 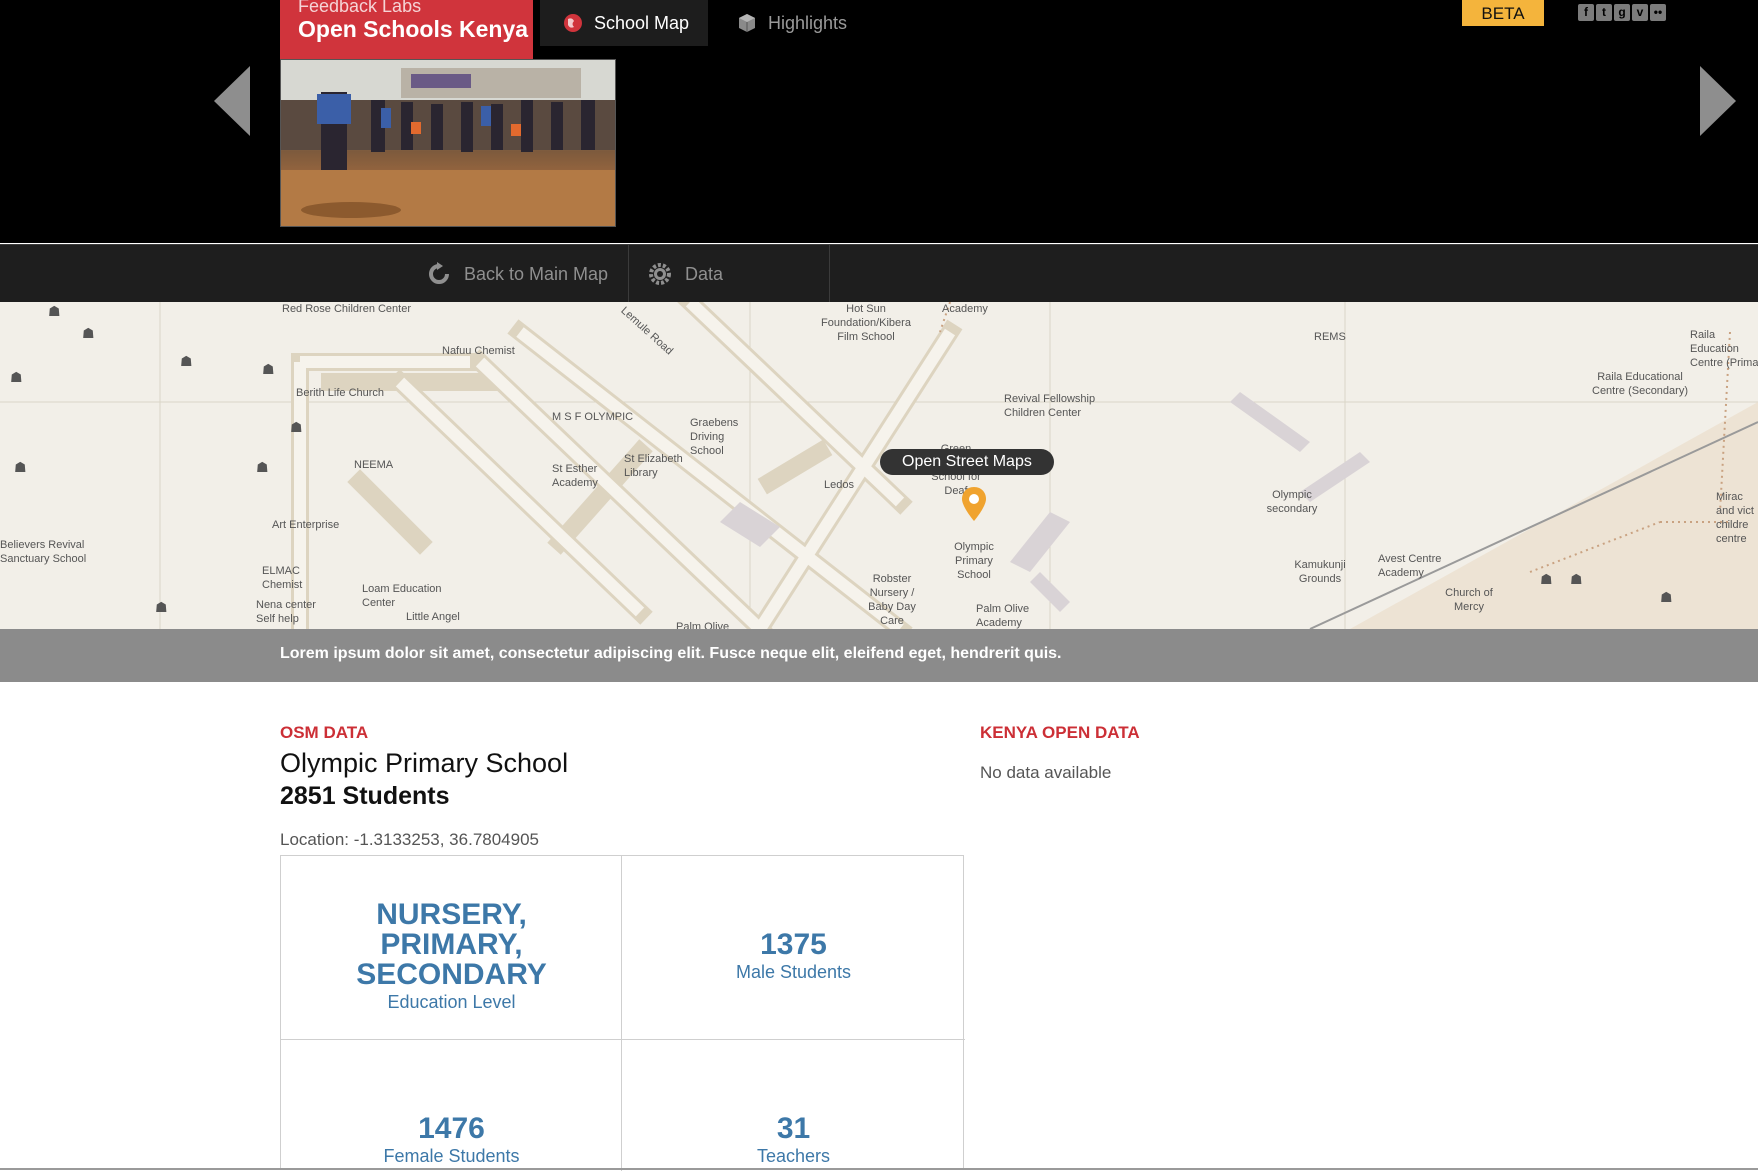 What do you see at coordinates (347, 309) in the screenshot?
I see `map-label: Red Rose Children Center` at bounding box center [347, 309].